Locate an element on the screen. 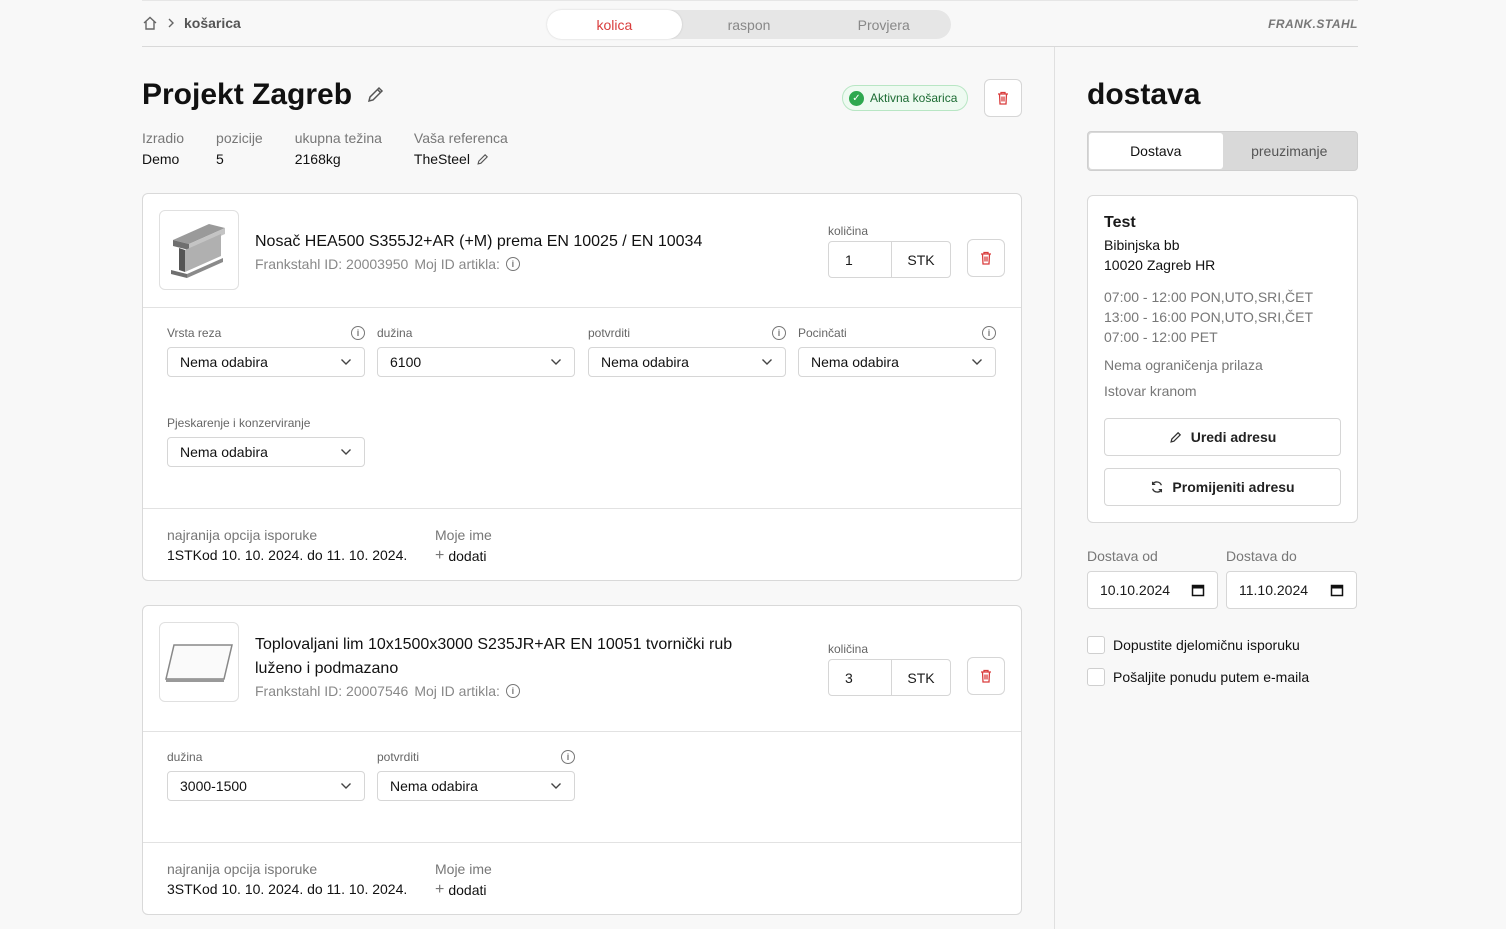 Image resolution: width=1506 pixels, height=929 pixels. breadcrumb: košarica is located at coordinates (191, 23).